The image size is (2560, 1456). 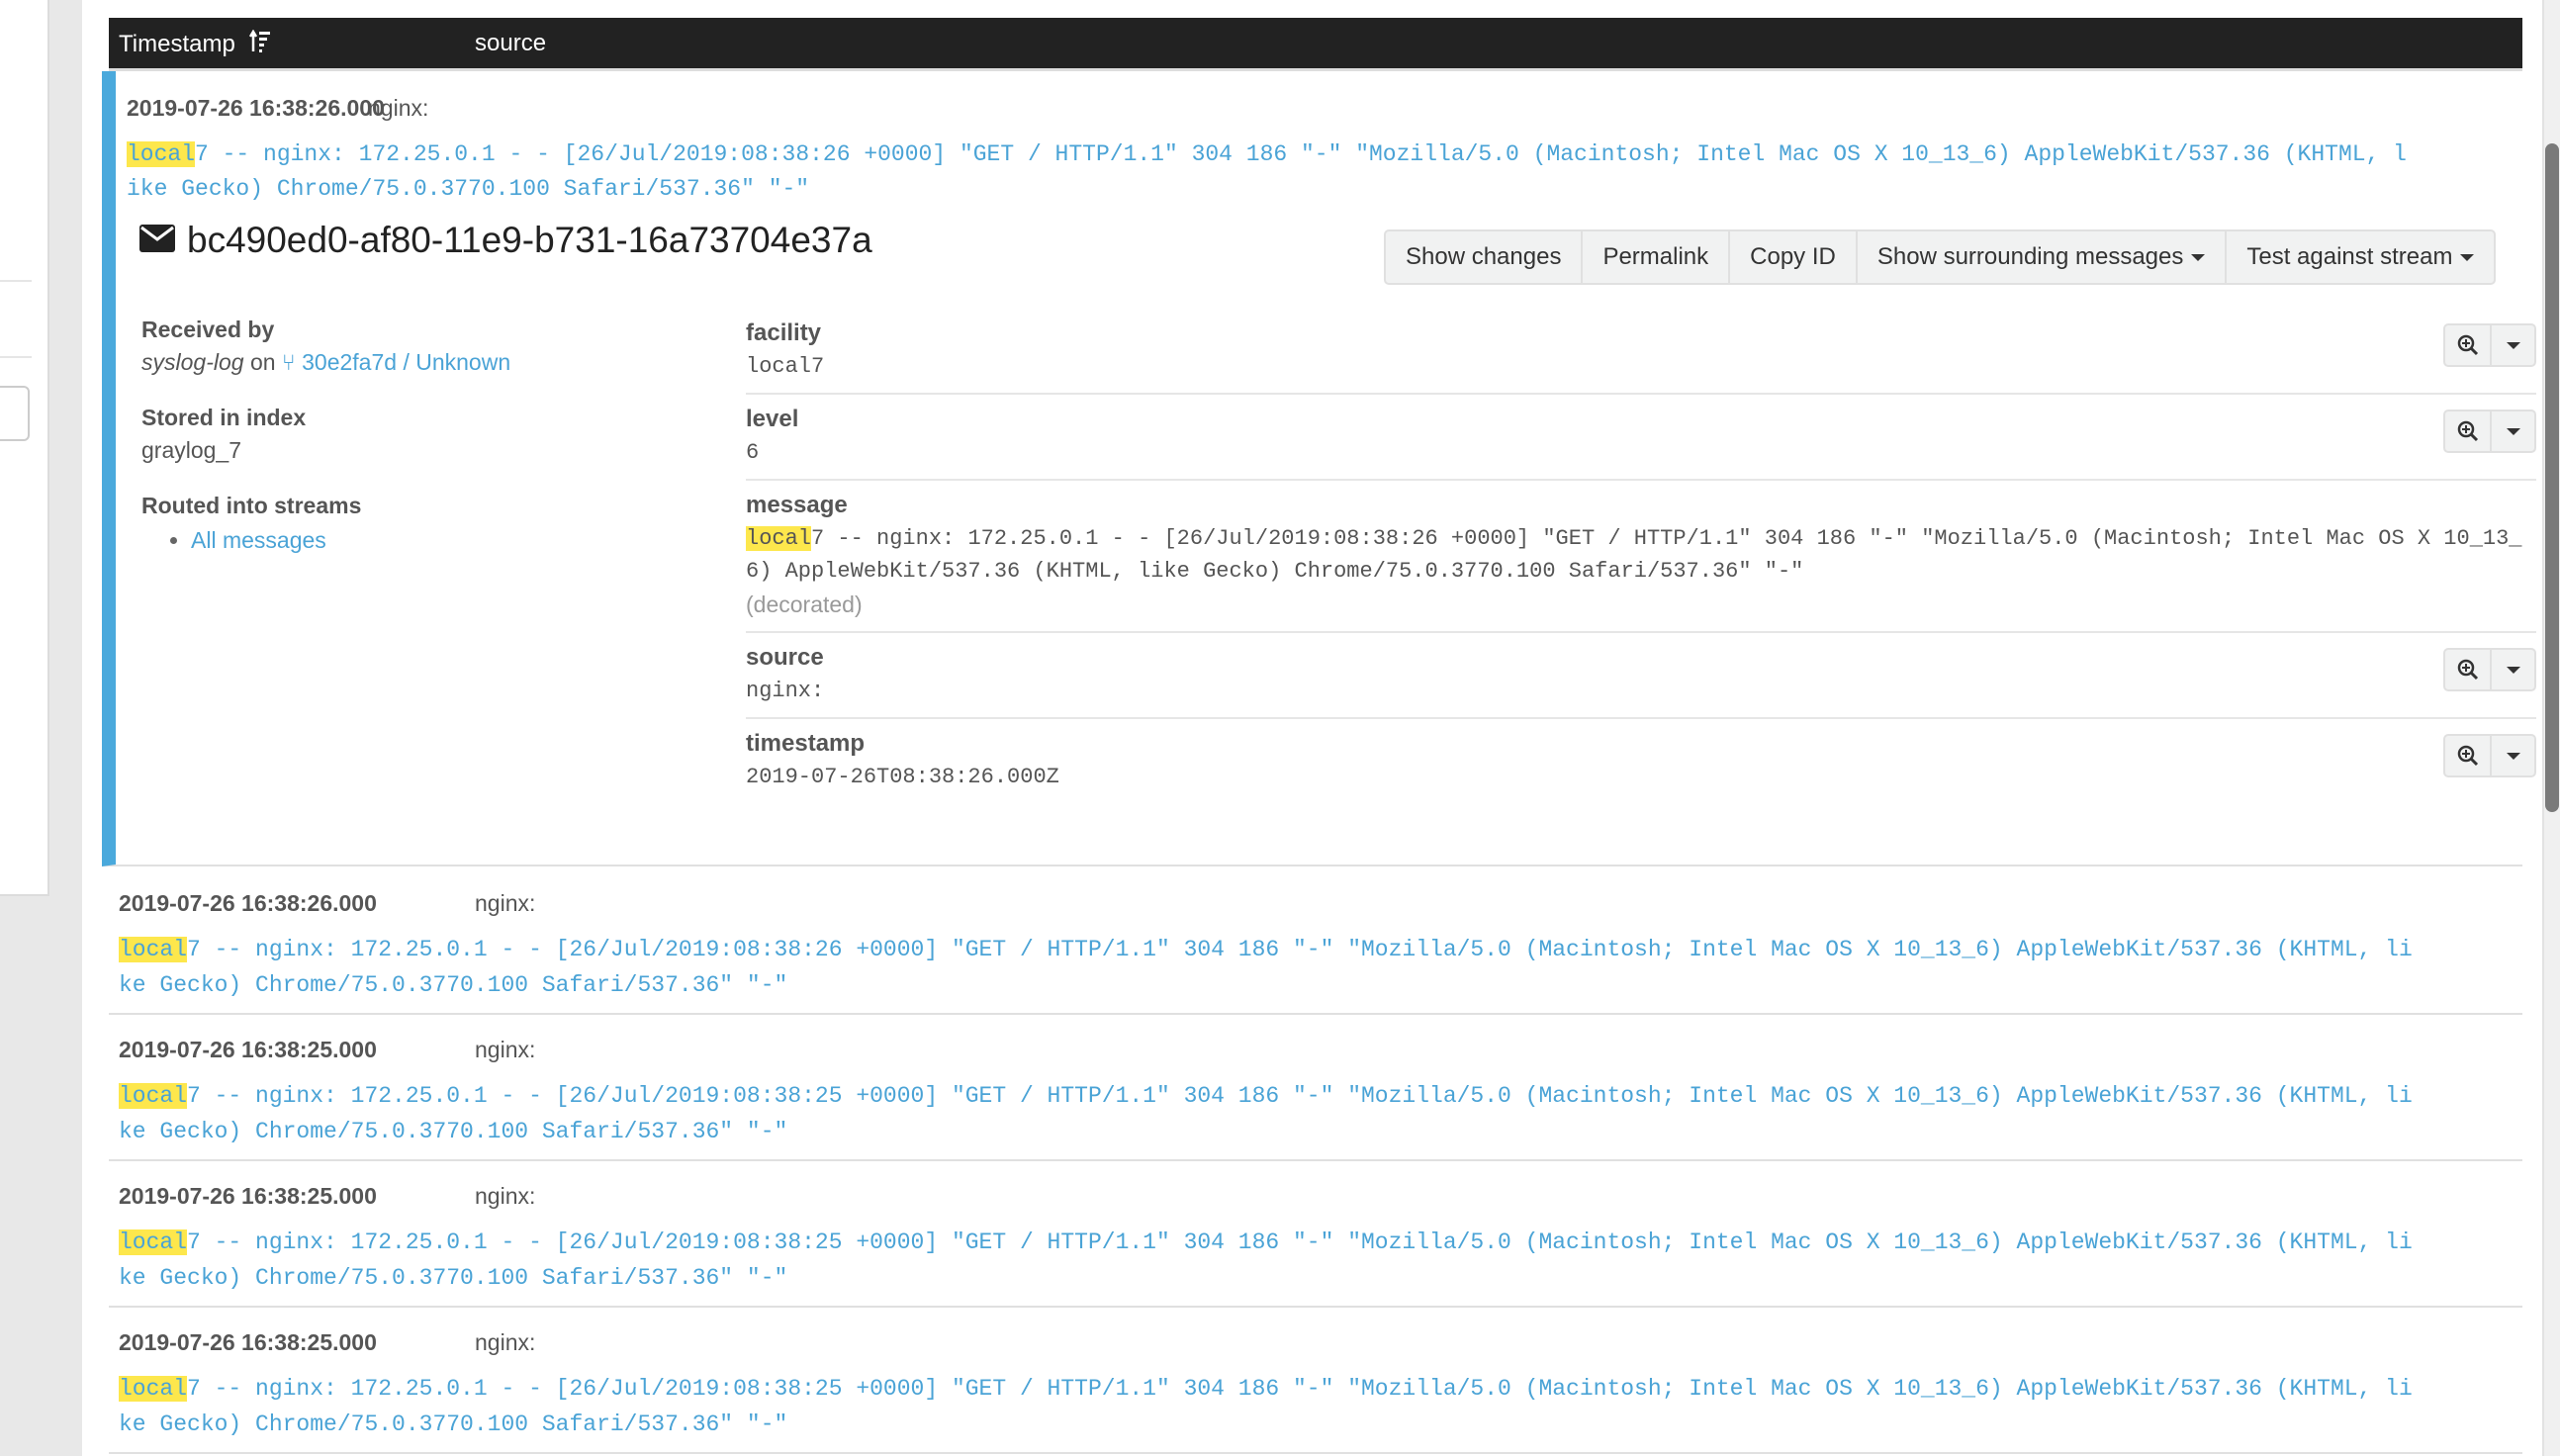 What do you see at coordinates (177, 43) in the screenshot?
I see `column-label: Timestamp` at bounding box center [177, 43].